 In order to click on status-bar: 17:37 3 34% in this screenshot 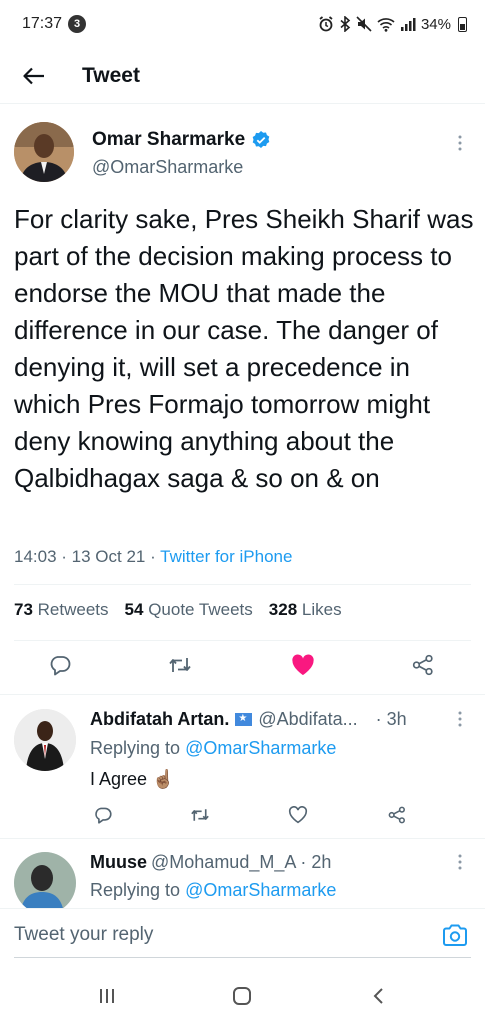, I will do `click(242, 24)`.